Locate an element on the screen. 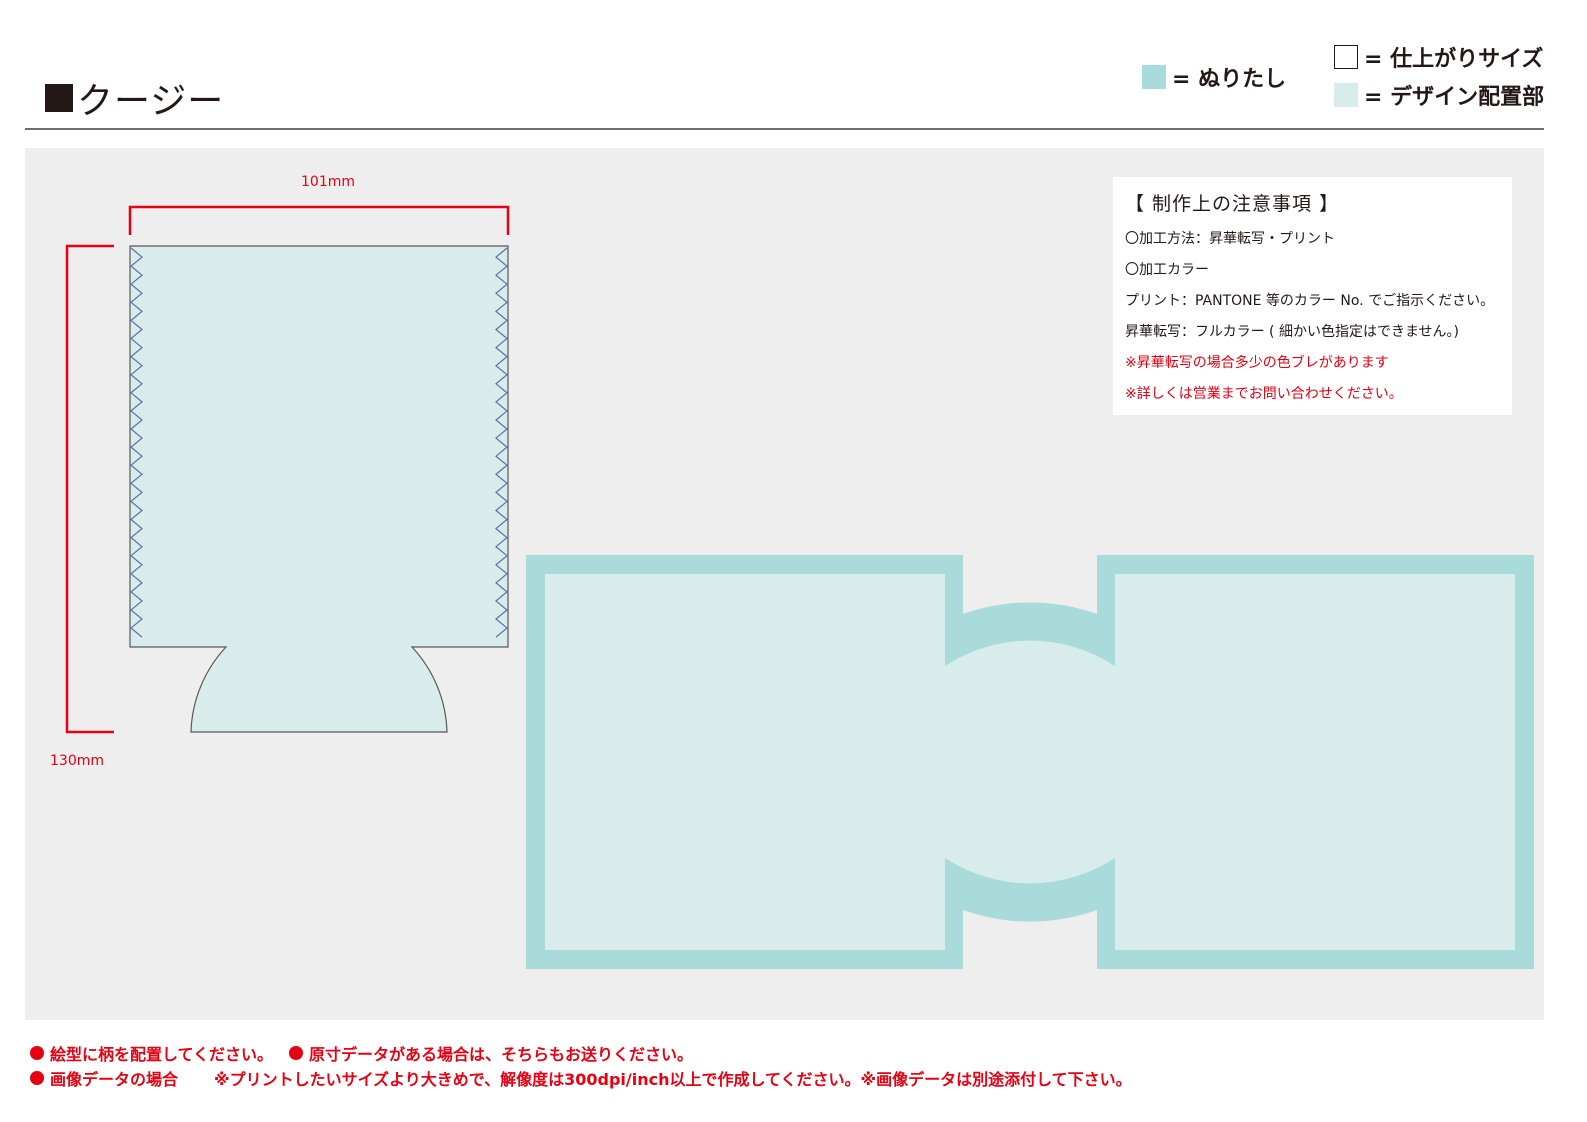 This screenshot has height=1122, width=1587. width-dimension-label: 101mm is located at coordinates (328, 182).